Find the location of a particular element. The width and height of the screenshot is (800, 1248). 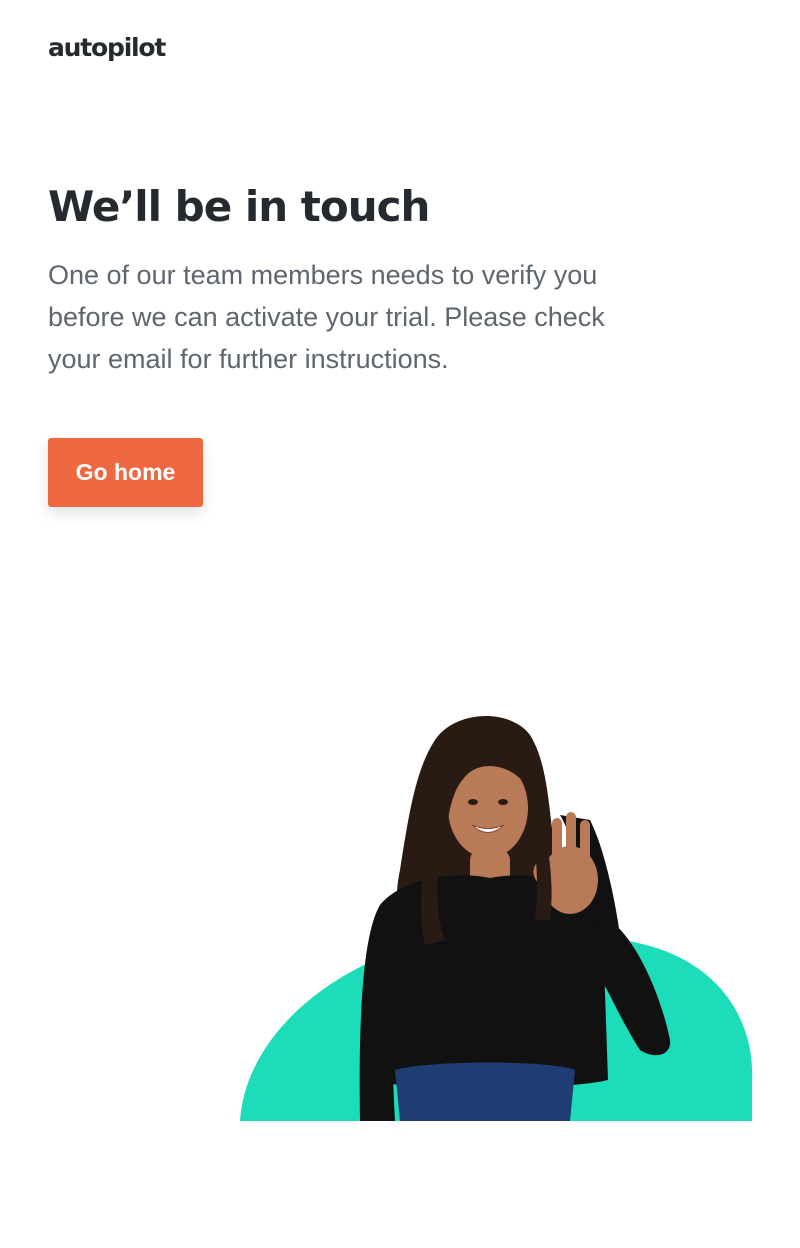

autopilot-logo: autopilot is located at coordinates (107, 48).